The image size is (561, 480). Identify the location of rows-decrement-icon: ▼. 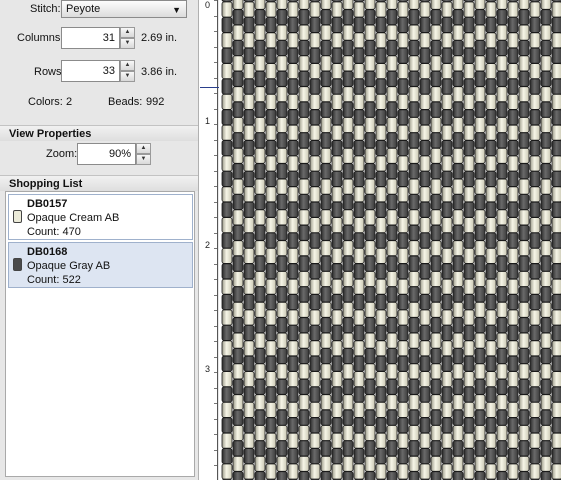
(127, 76).